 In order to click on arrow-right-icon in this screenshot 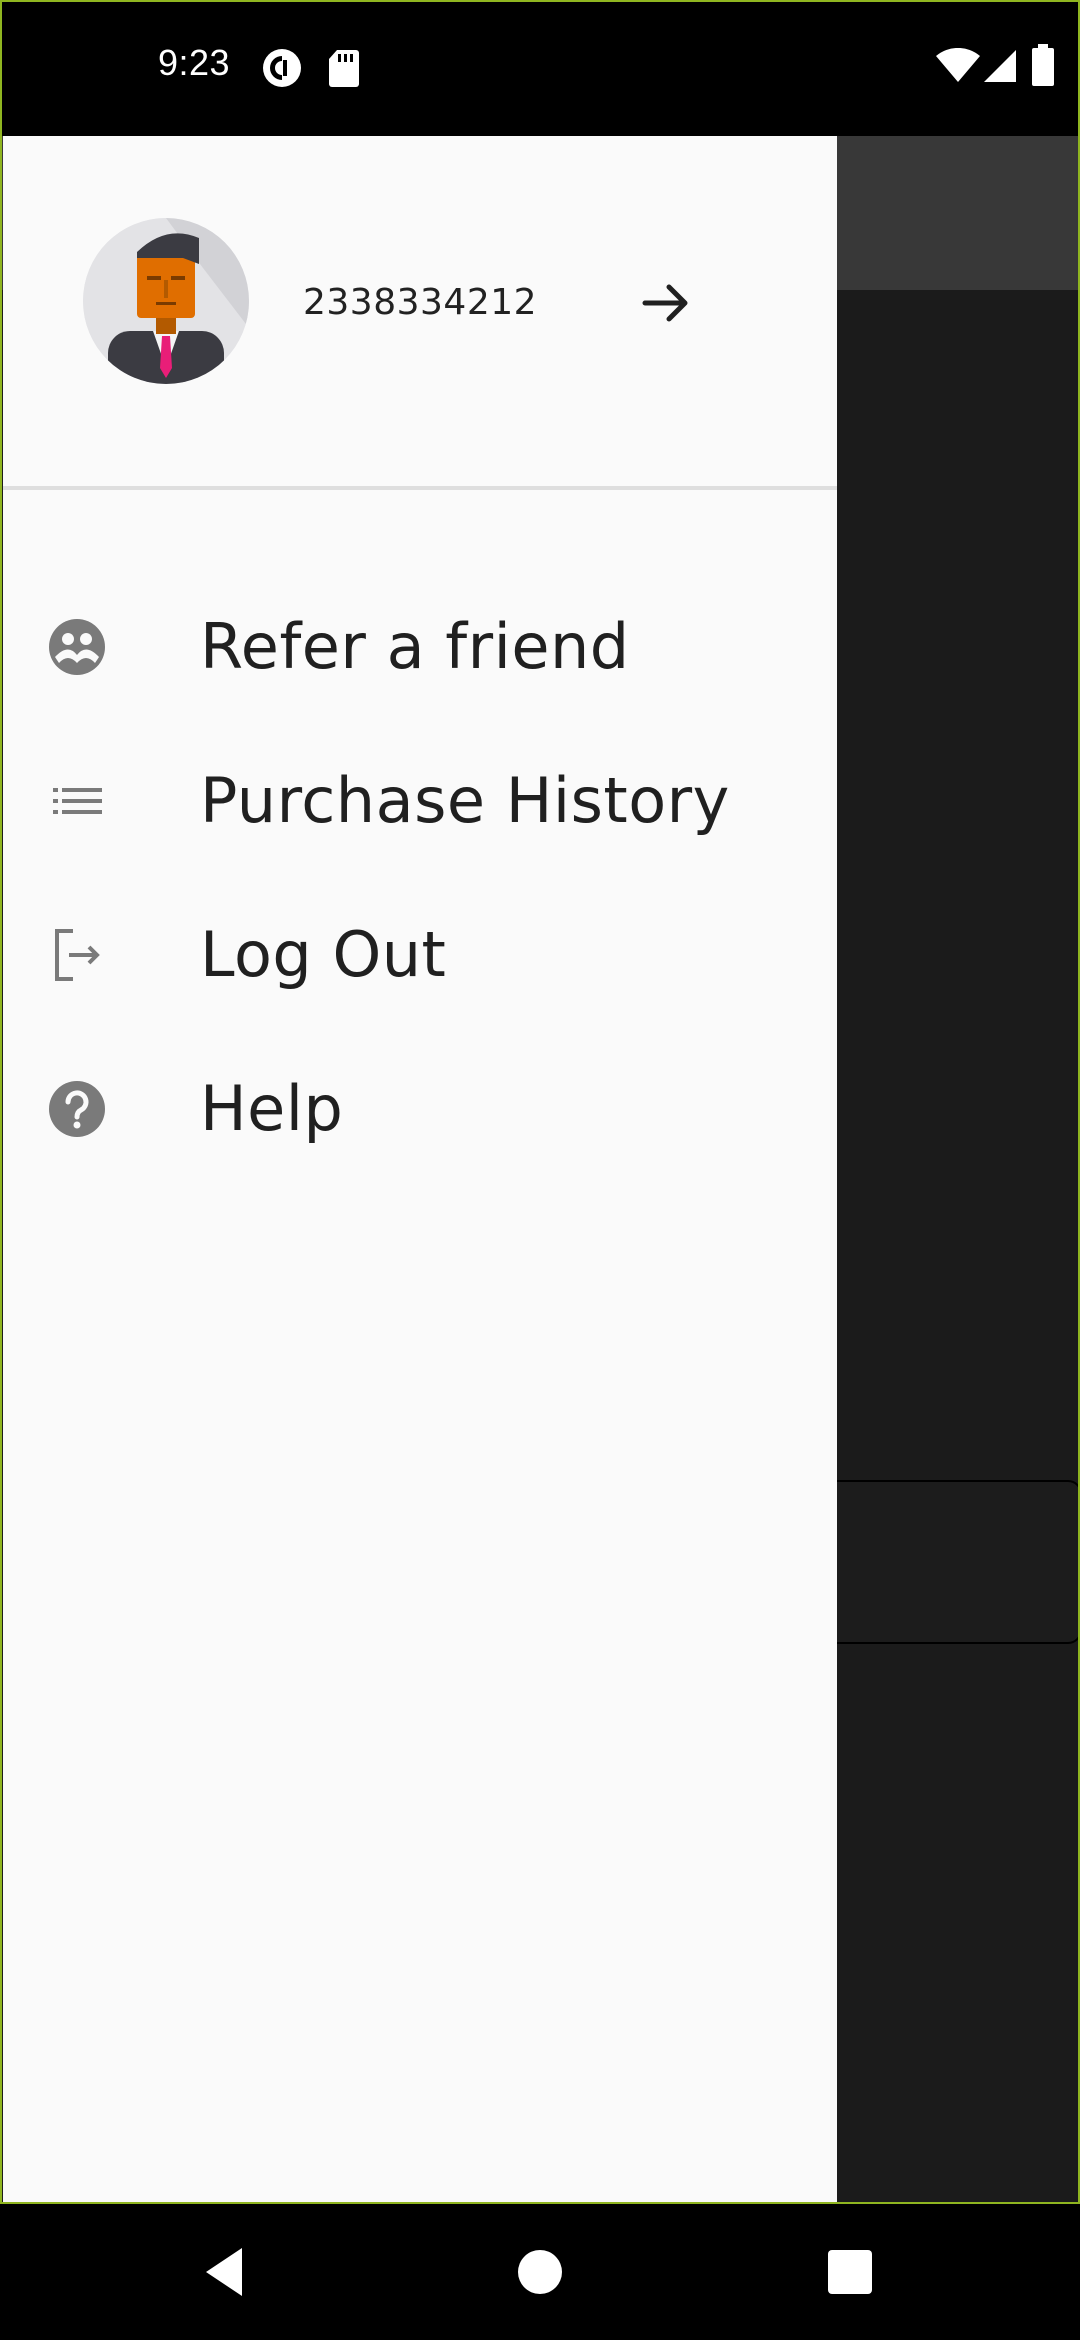, I will do `click(666, 303)`.